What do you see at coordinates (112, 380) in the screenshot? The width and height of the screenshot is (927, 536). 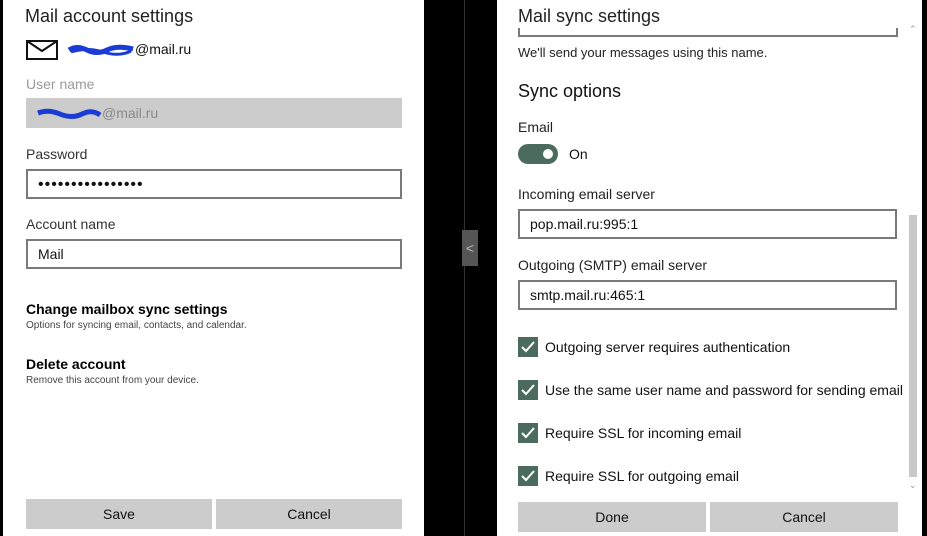 I see `delete-account-description: Remove this account from your device.` at bounding box center [112, 380].